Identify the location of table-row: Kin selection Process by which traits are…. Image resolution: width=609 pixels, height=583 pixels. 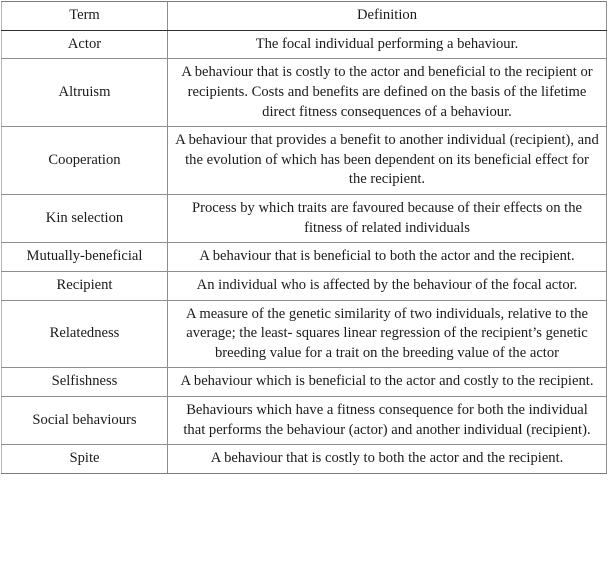
(304, 218).